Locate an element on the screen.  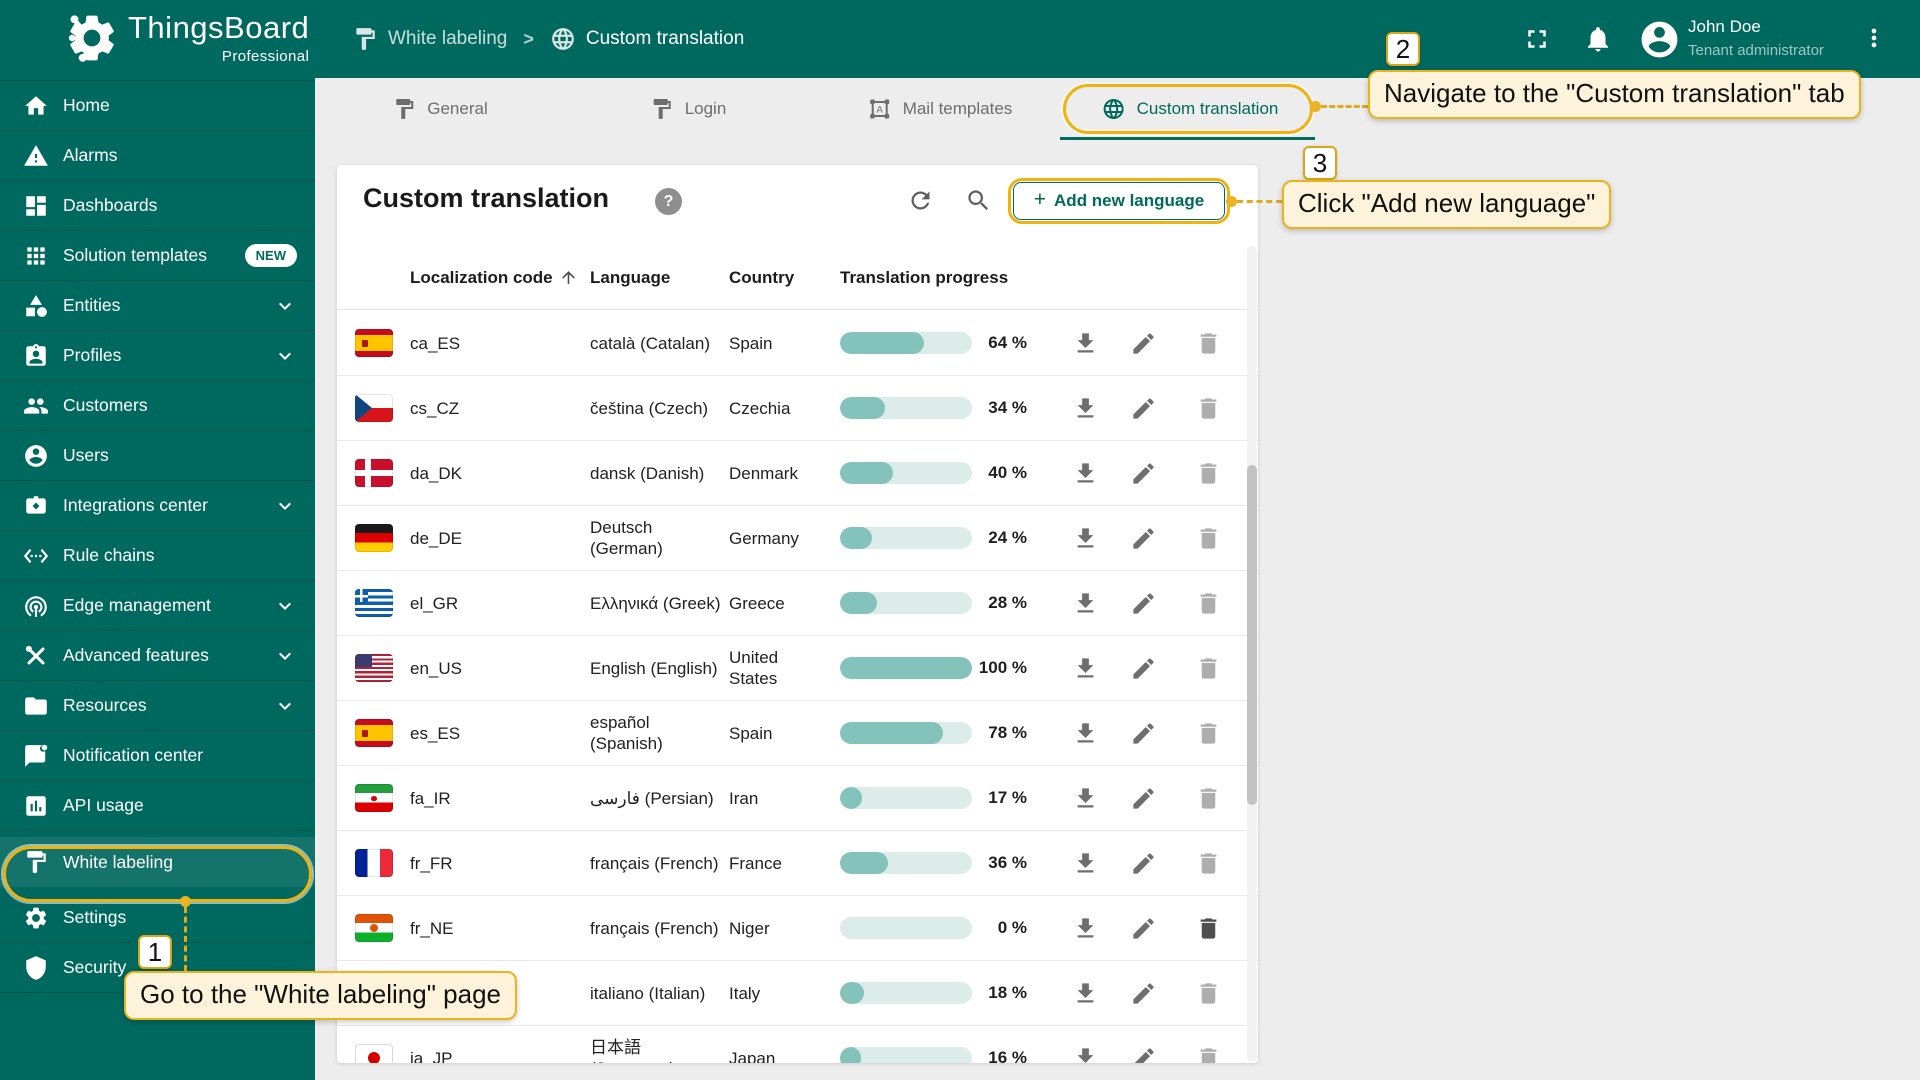
tab-custom-translation: Custom translation is located at coordinates (1190, 109).